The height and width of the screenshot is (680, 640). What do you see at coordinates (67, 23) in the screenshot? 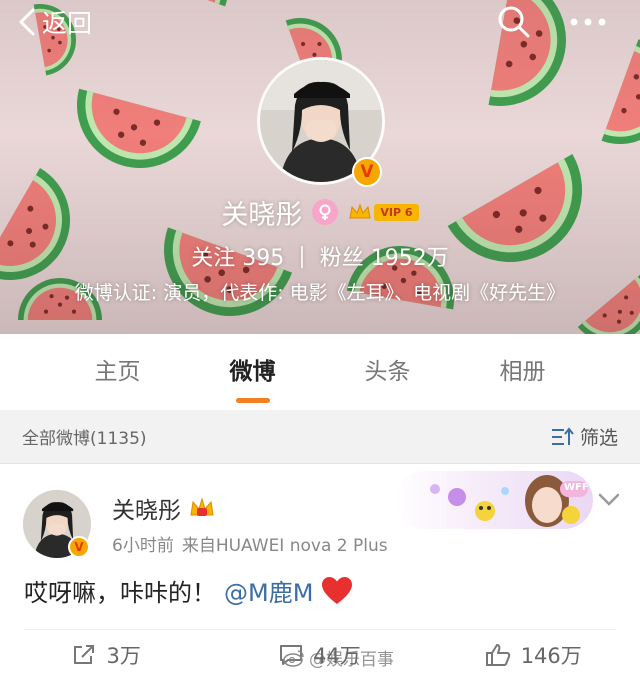
I see `back-label: 返回` at bounding box center [67, 23].